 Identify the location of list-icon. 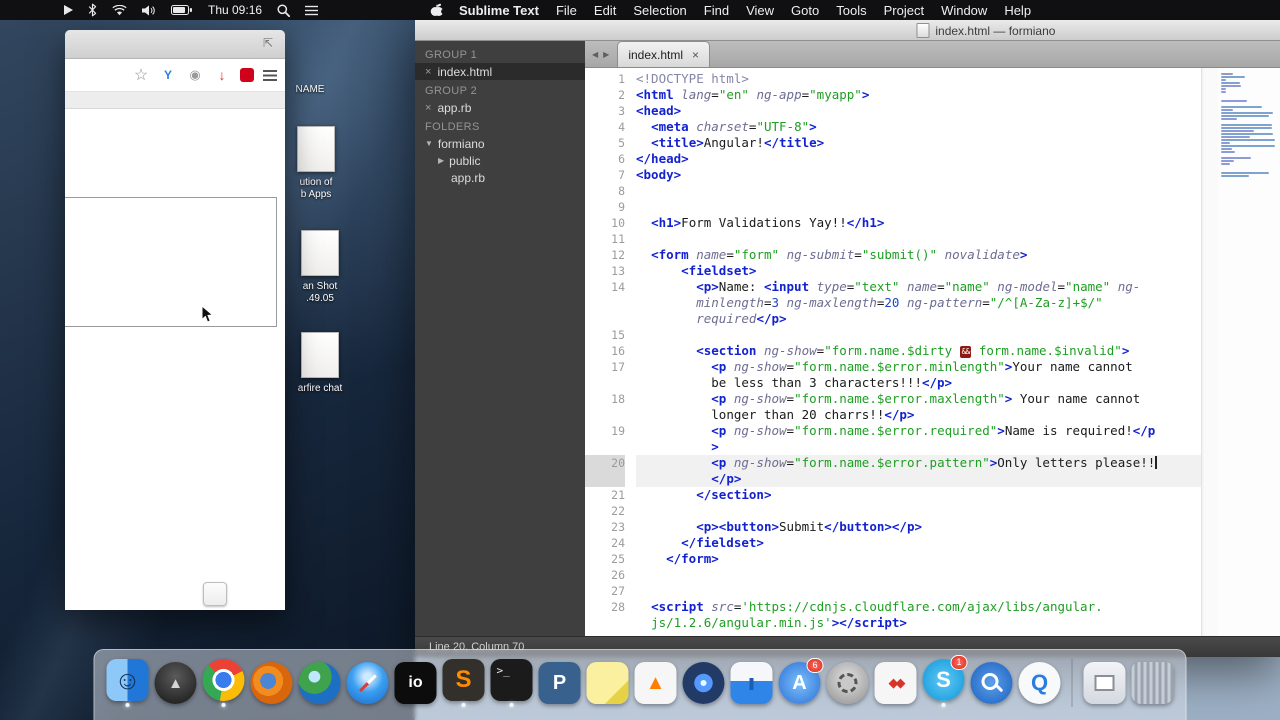
(312, 10).